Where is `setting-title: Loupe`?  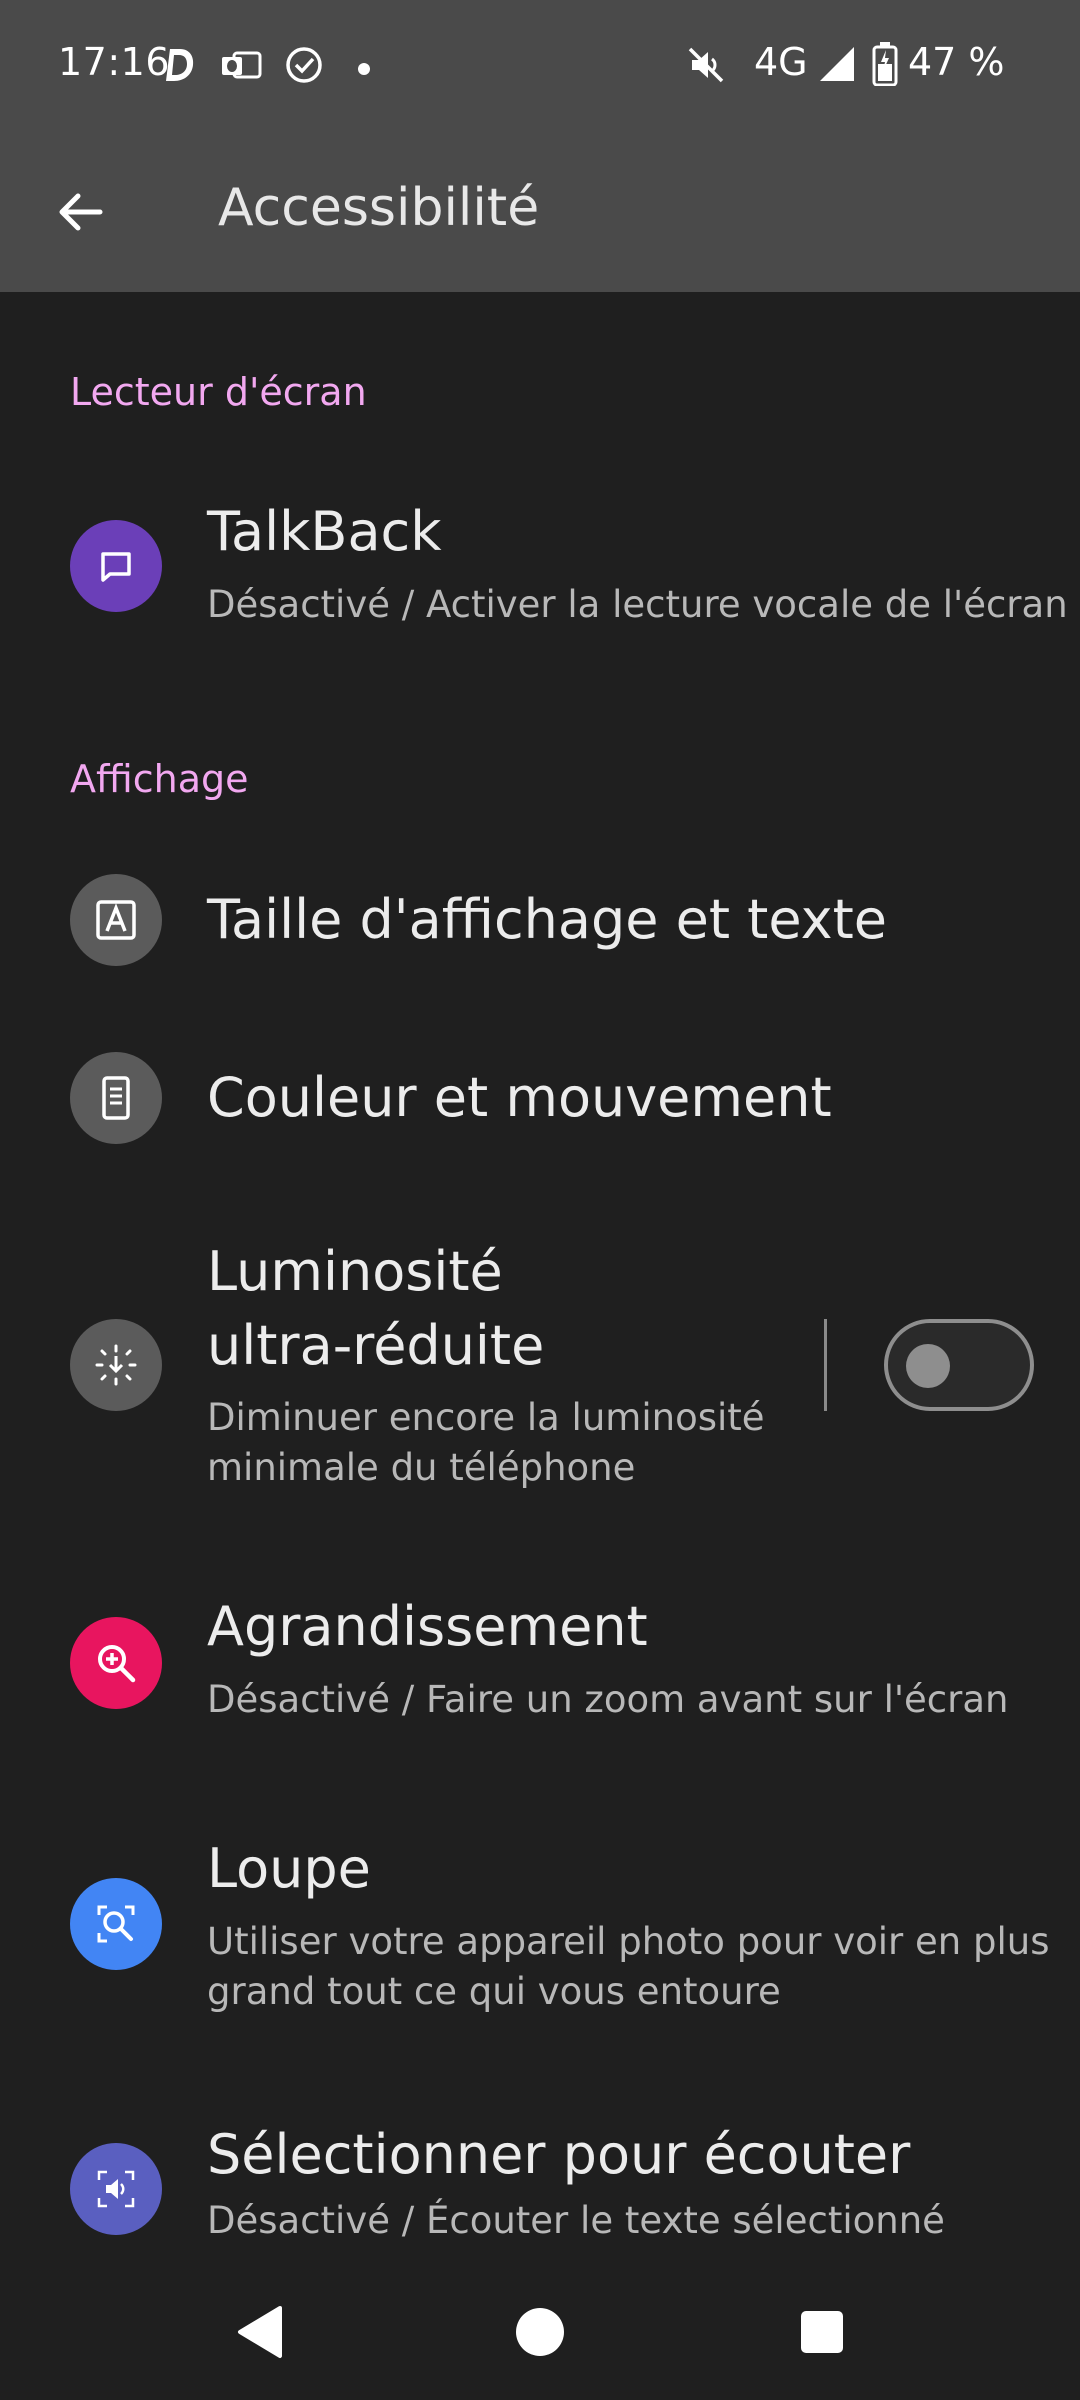
setting-title: Loupe is located at coordinates (289, 1868).